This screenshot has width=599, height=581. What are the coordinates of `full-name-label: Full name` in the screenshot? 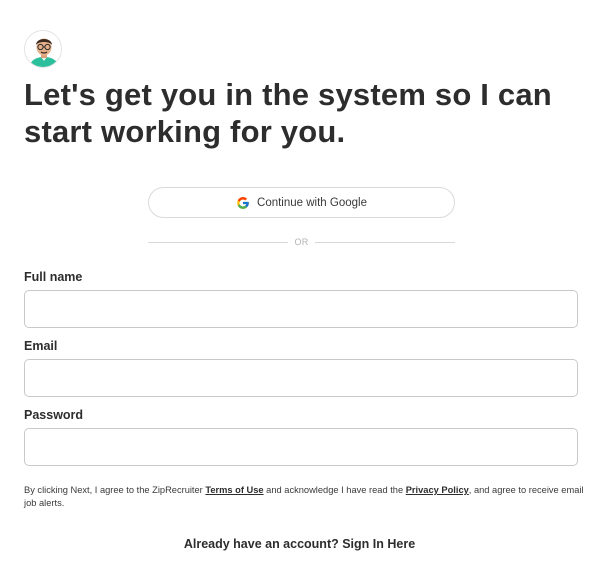 It's located at (53, 277).